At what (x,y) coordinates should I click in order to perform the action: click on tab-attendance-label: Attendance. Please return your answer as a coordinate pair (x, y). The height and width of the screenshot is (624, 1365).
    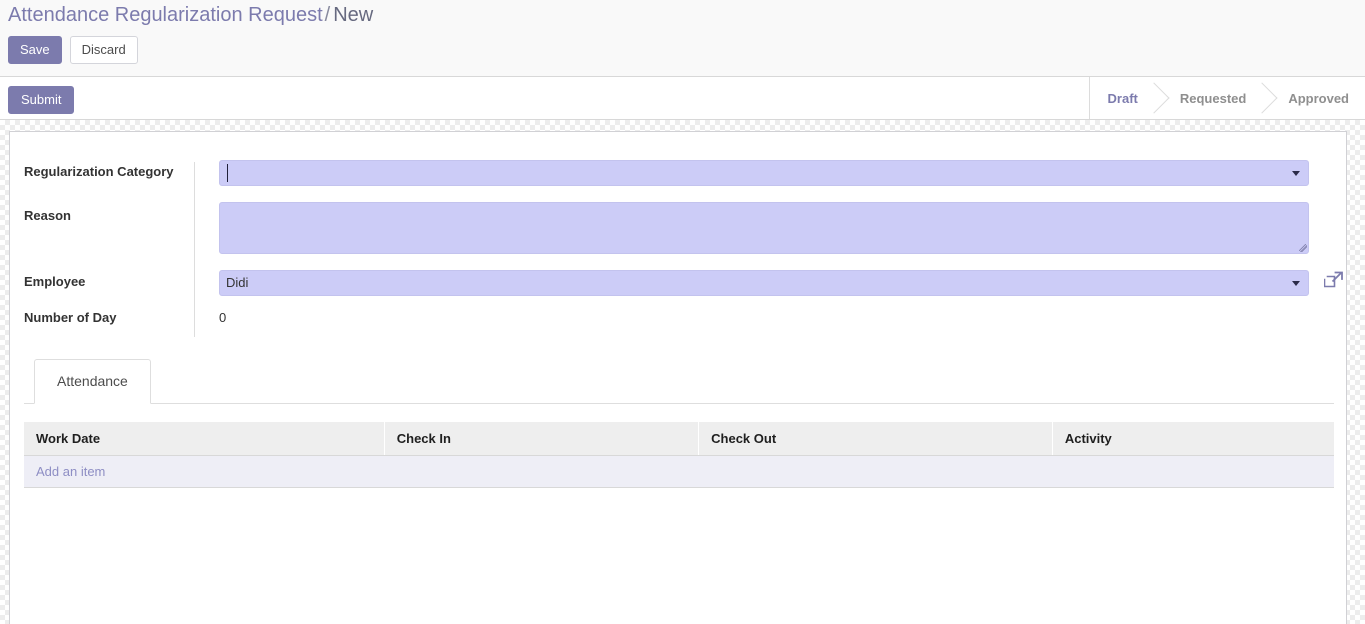
    Looking at the image, I should click on (92, 381).